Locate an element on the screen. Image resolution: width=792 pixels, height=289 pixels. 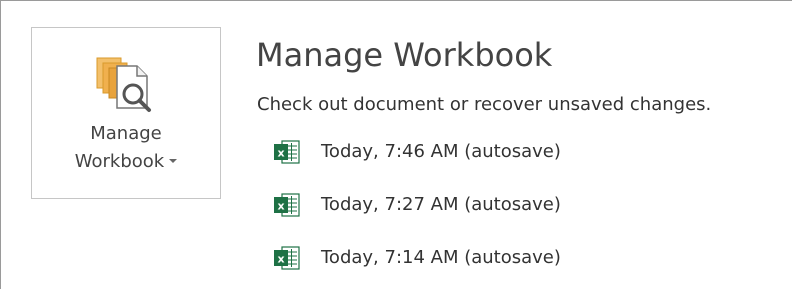
version-item: x Today, 7:14 AM (autosave) is located at coordinates (417, 258).